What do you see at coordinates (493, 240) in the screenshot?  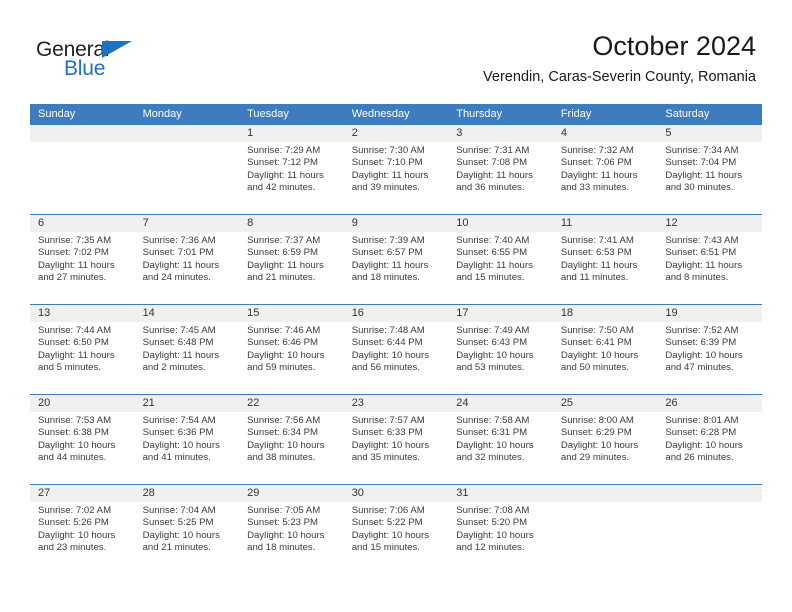 I see `sunrise-text: Sunrise: 7:40 AM` at bounding box center [493, 240].